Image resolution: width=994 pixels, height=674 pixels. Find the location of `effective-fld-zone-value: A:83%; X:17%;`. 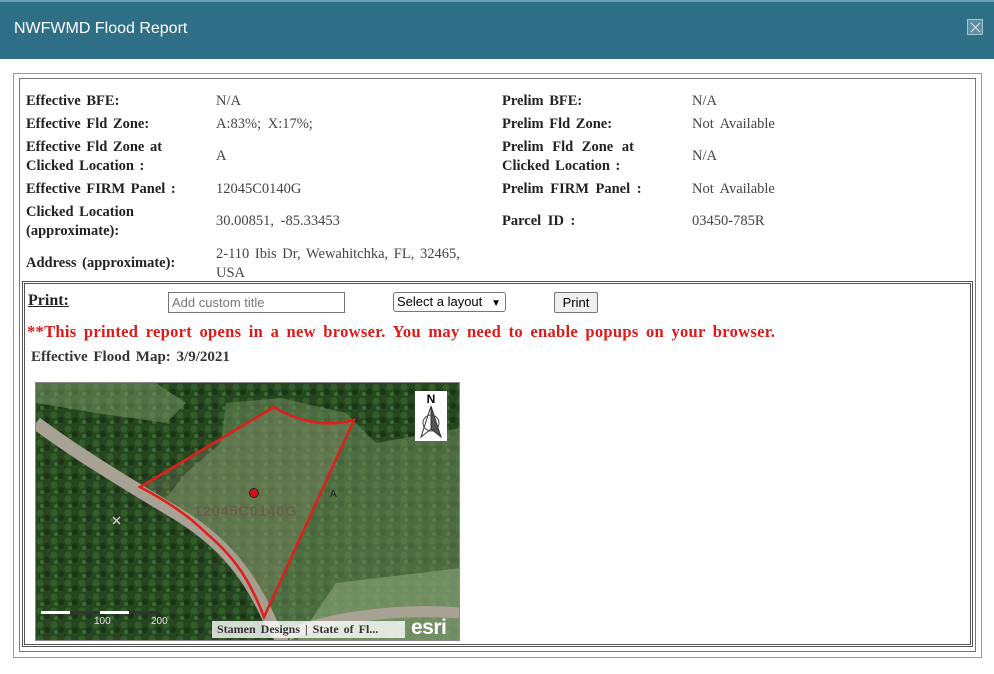

effective-fld-zone-value: A:83%; X:17%; is located at coordinates (264, 124).